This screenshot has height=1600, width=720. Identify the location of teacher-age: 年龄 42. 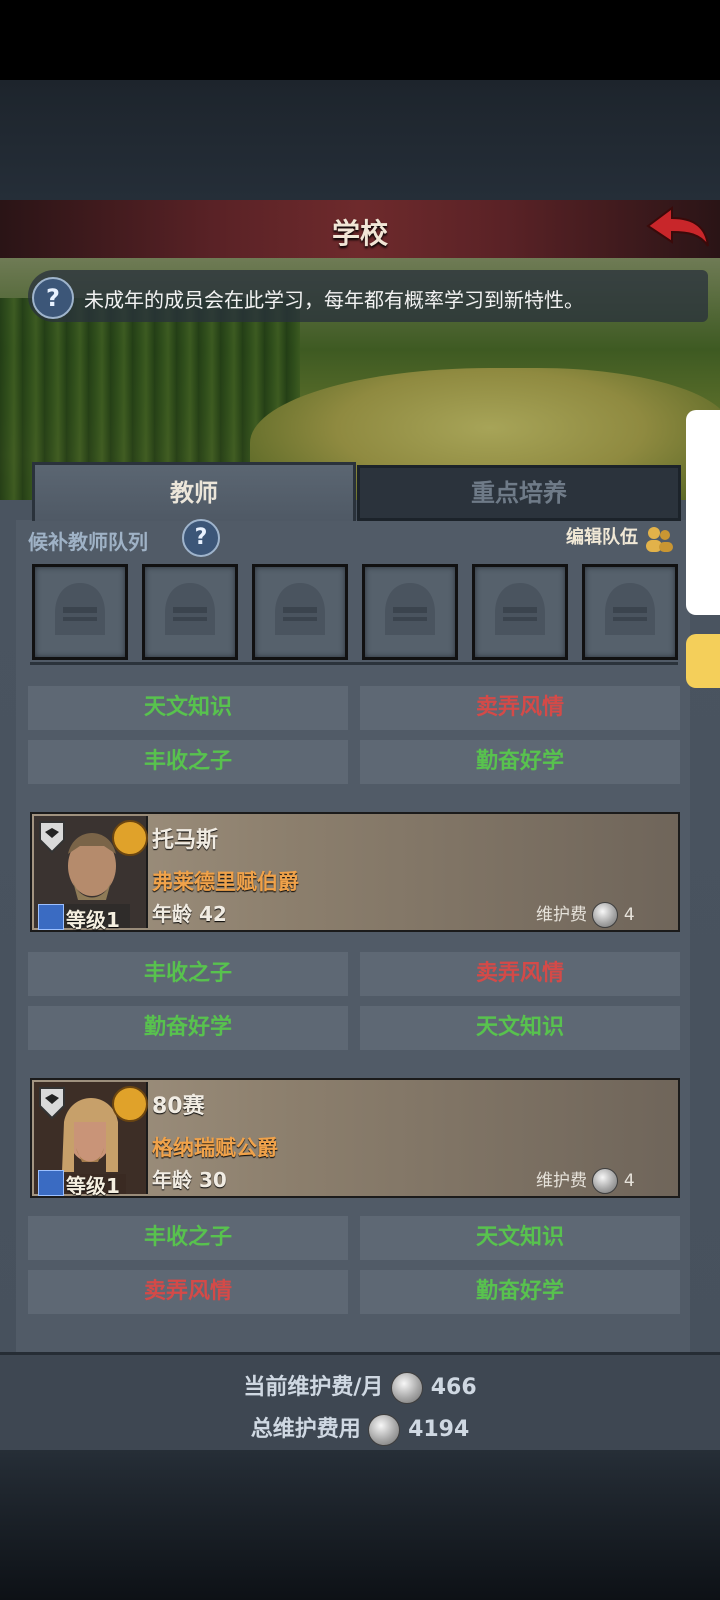
(189, 912).